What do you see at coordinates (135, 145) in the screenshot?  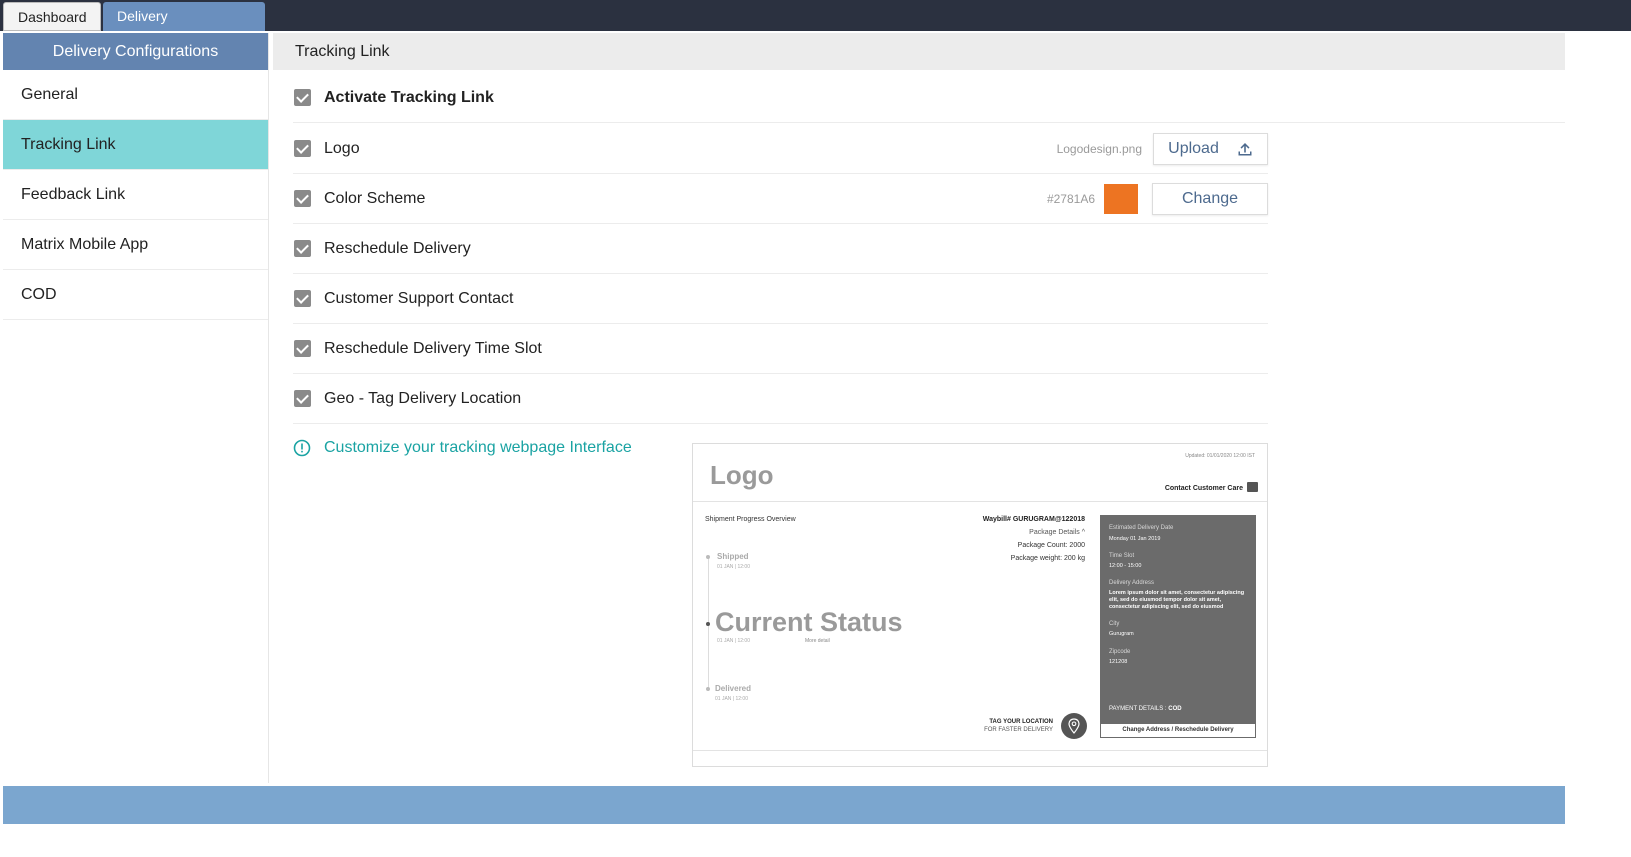 I see `sidebar-item-tracking-link: Tracking Link` at bounding box center [135, 145].